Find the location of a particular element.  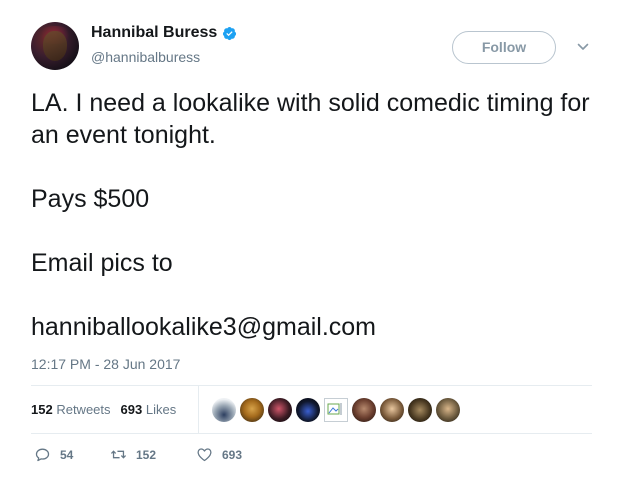

heart-icon is located at coordinates (204, 455).